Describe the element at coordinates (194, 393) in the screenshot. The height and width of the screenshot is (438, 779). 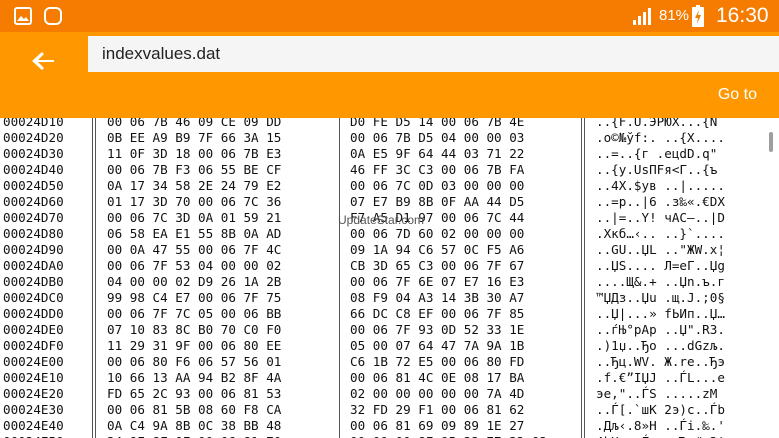
I see `hex-left-row: FD 65 2C 93 00 06 81 53` at that location.